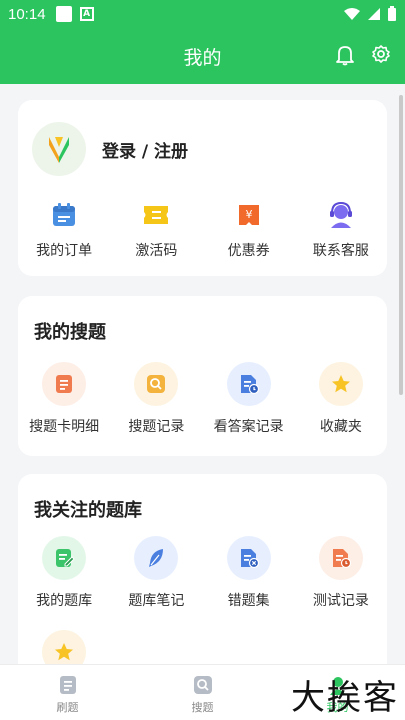  I want to click on test-records-button: 测试记录, so click(341, 573).